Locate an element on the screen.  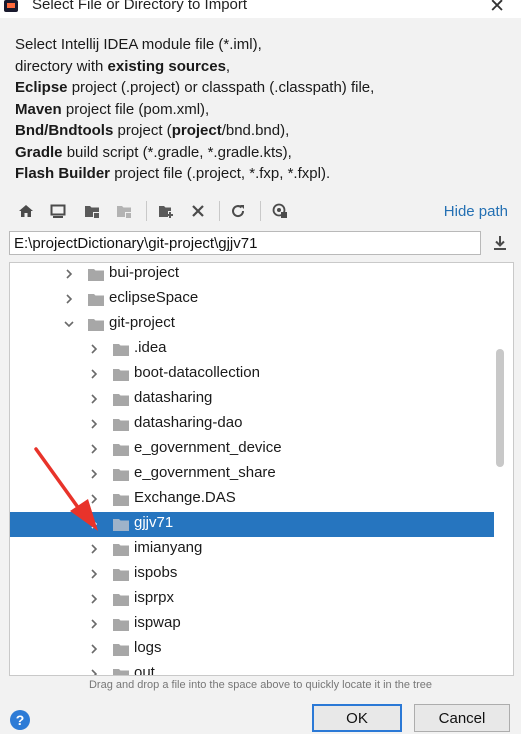
tree-row-label: logs is located at coordinates (148, 647).